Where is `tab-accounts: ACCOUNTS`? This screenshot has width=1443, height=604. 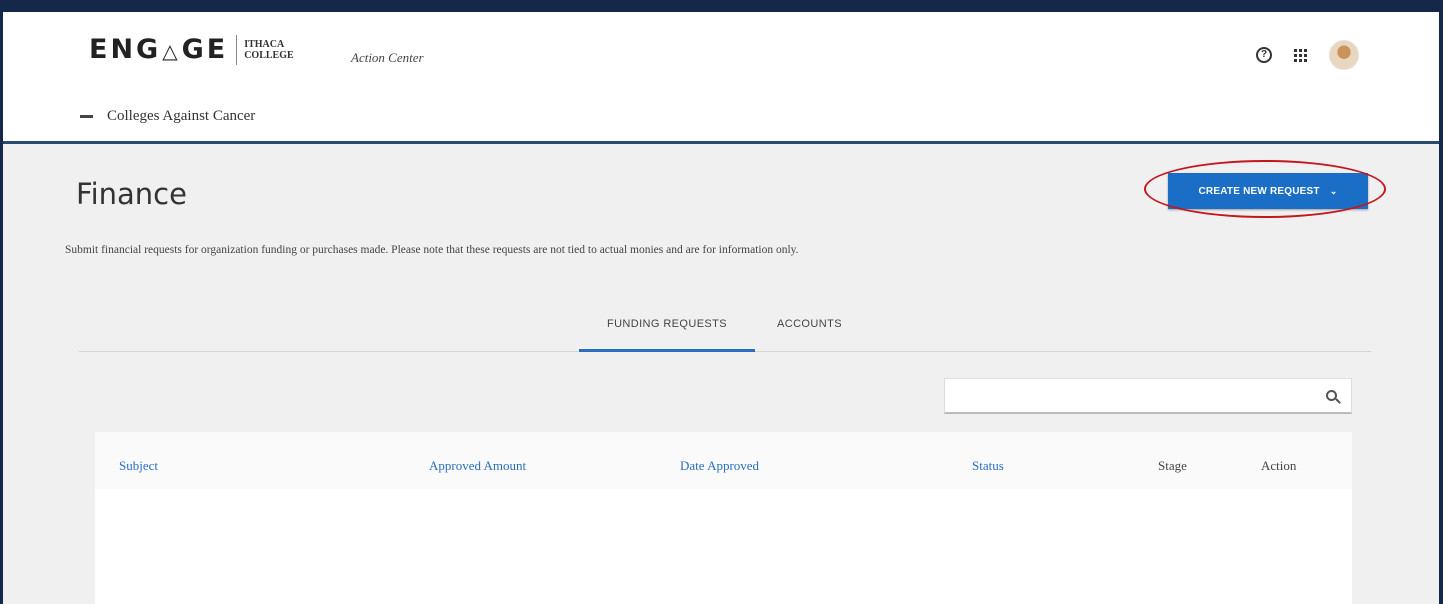 tab-accounts: ACCOUNTS is located at coordinates (809, 335).